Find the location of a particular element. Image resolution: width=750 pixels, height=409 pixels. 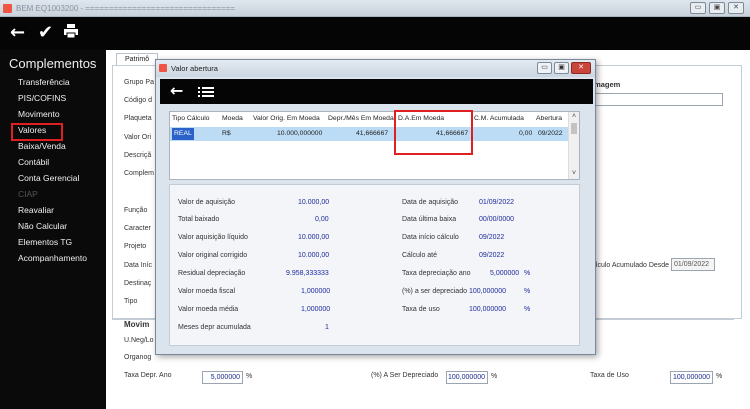

maximize-button: ▣ is located at coordinates (717, 8).